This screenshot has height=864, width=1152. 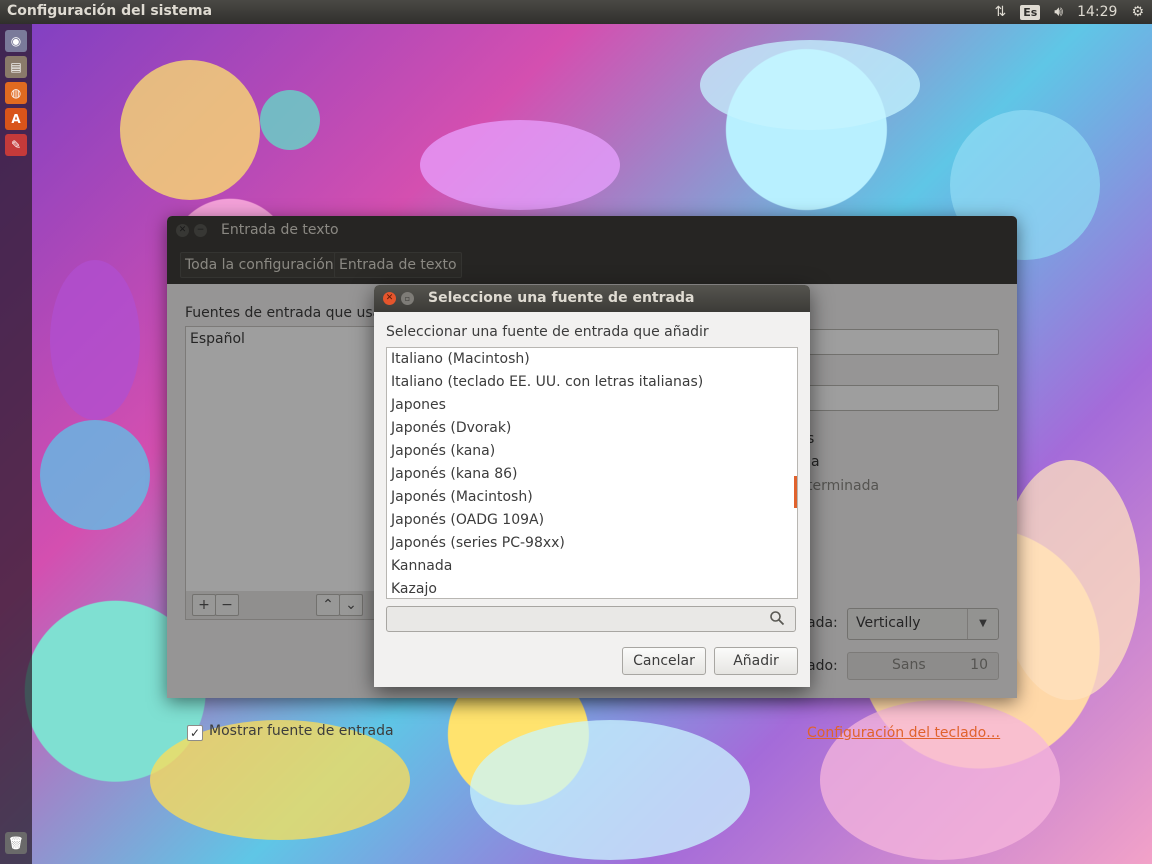 I want to click on trash-icon: 🗑︎, so click(x=16, y=843).